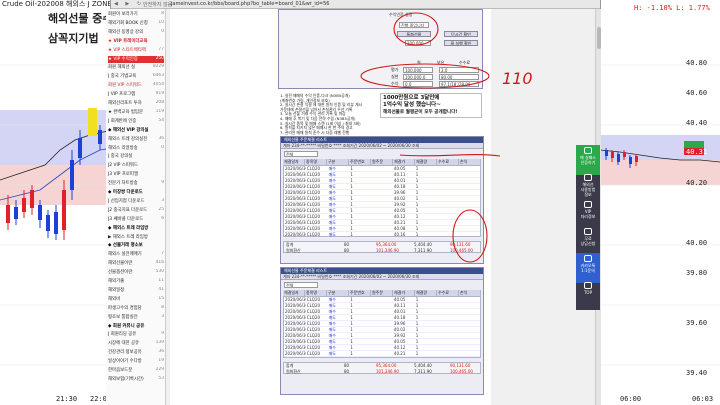 This screenshot has height=405, width=720. Describe the element at coordinates (136, 130) in the screenshot. I see `sidebar-item: ◆ 해외선 VIP 강의실` at that location.